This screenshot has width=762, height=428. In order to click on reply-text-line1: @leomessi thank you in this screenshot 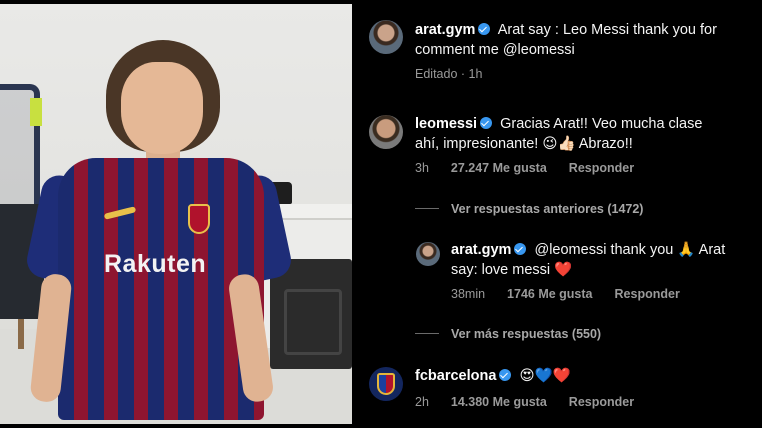, I will do `click(604, 250)`.